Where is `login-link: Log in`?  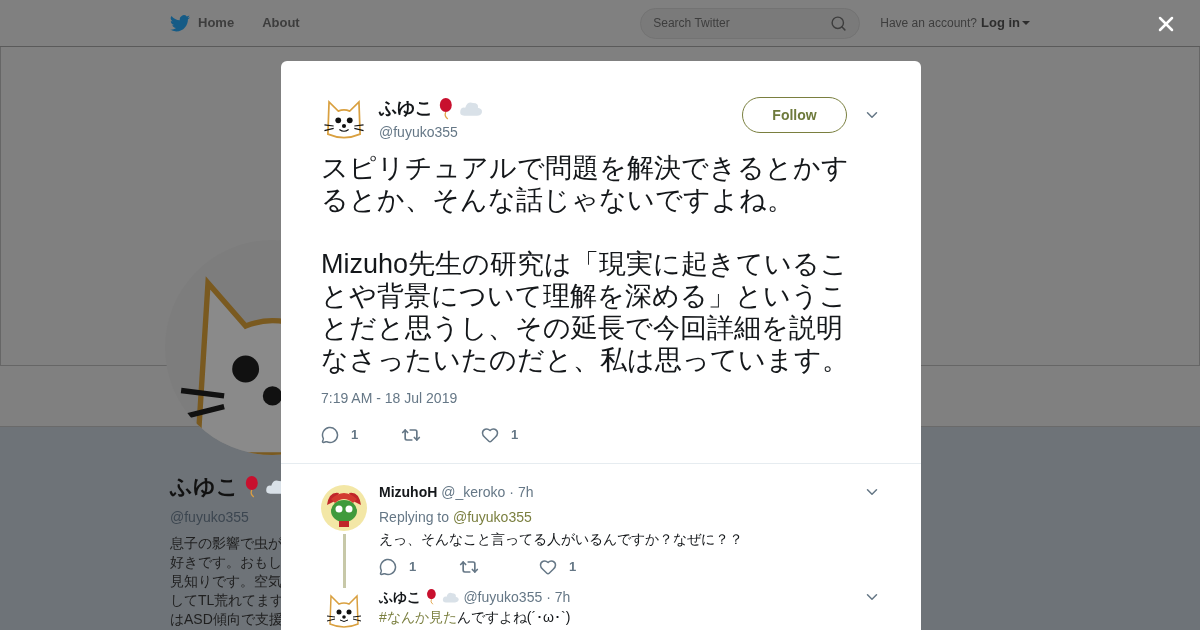 login-link: Log in is located at coordinates (1005, 23).